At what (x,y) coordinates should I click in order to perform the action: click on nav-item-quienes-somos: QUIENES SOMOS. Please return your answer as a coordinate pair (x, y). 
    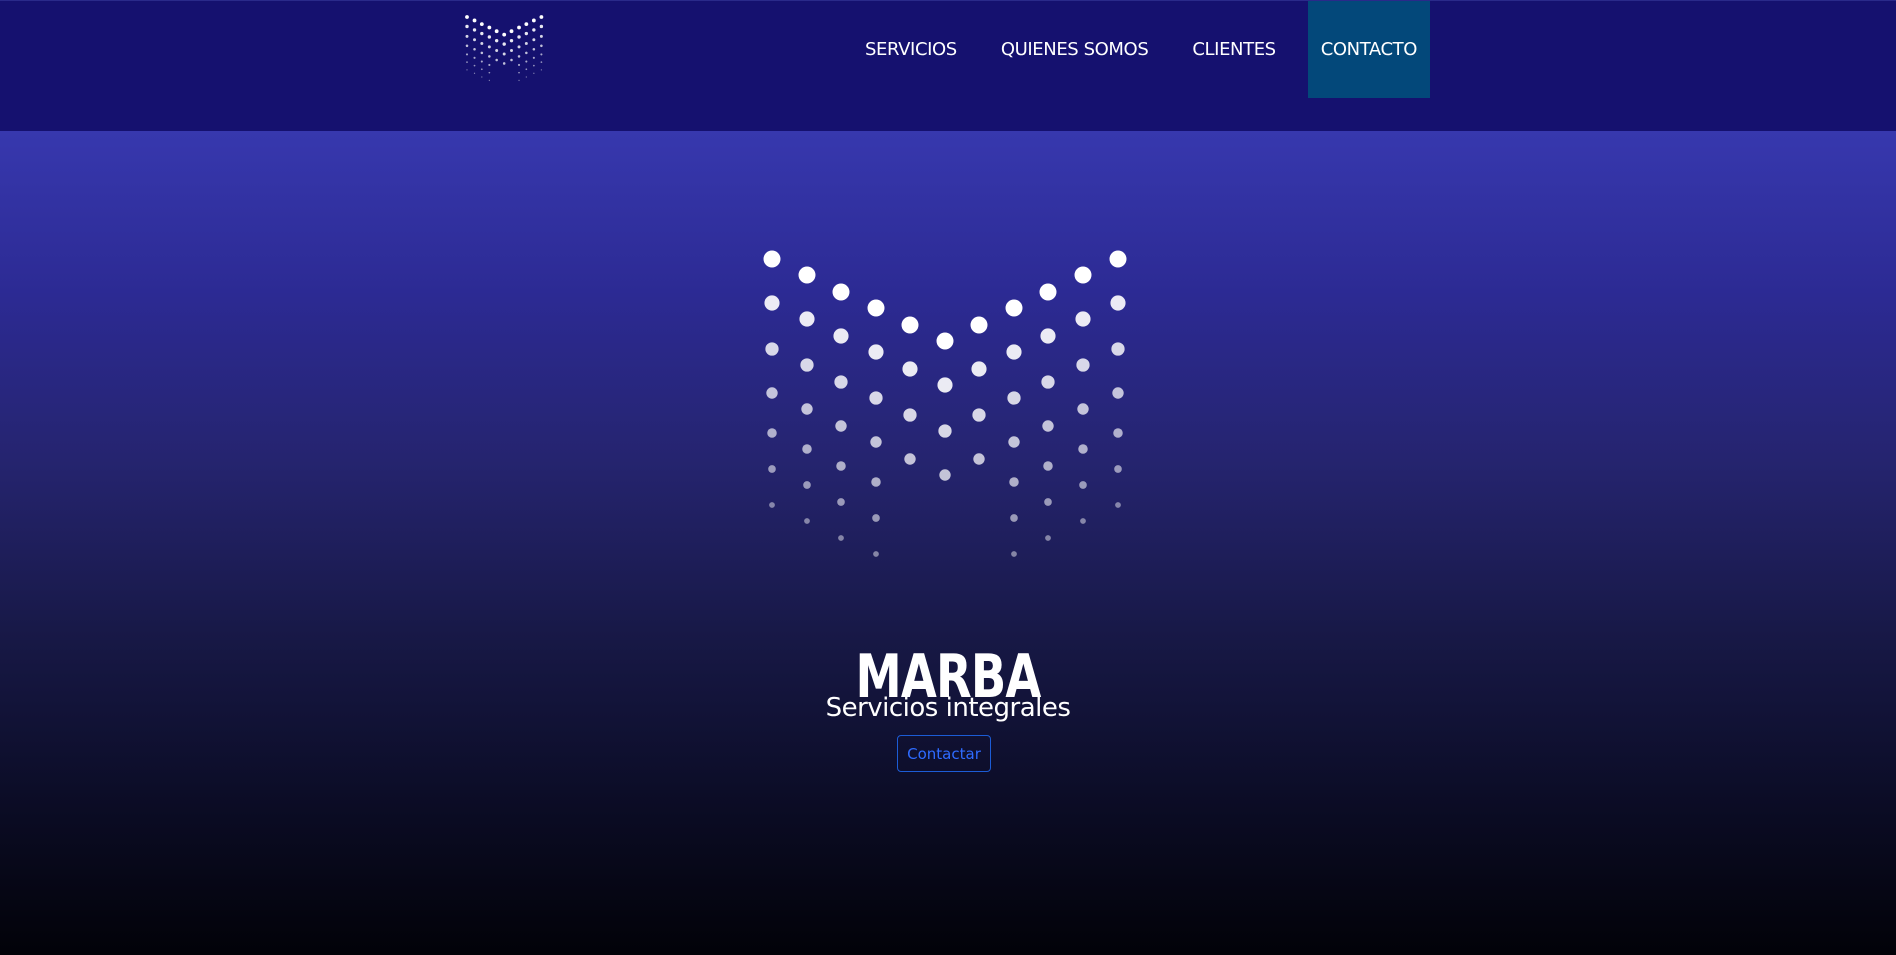
    Looking at the image, I should click on (1075, 49).